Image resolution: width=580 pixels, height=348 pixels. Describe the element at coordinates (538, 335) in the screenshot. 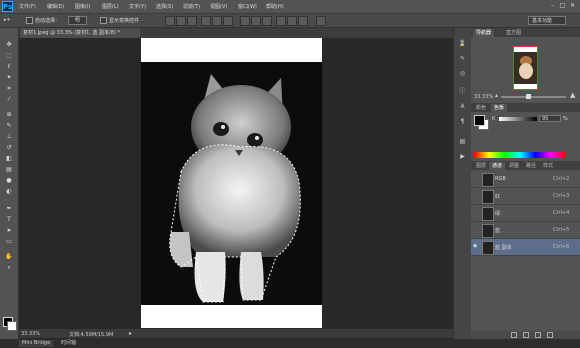

I see `new-channel-icon` at that location.